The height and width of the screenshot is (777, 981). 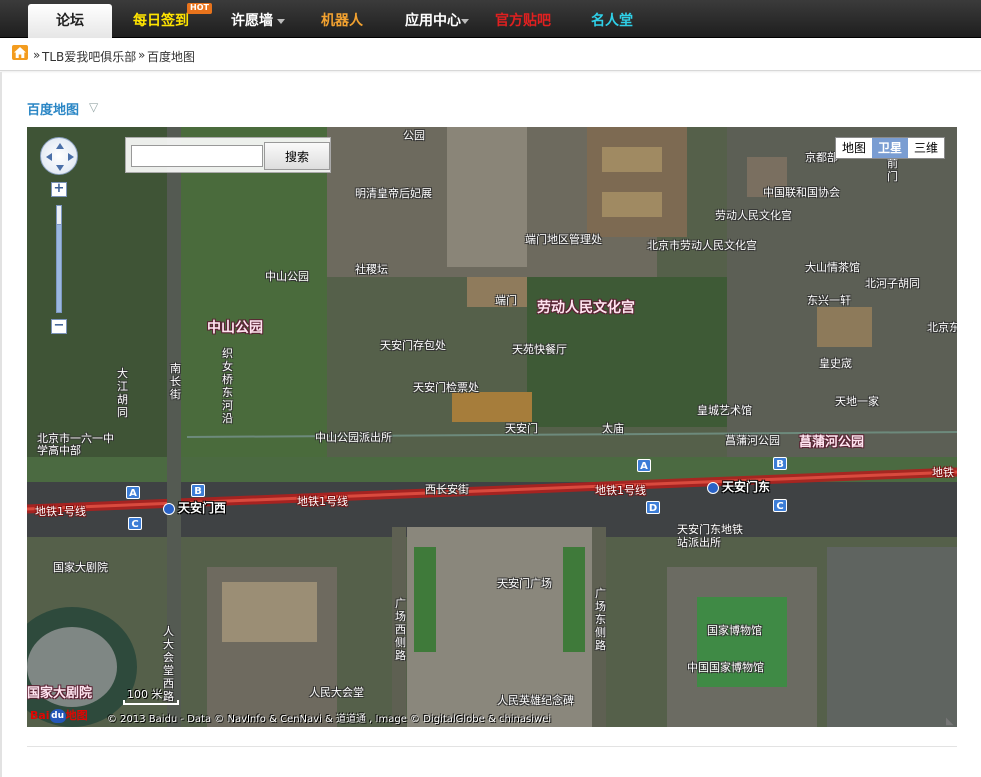 I want to click on map-label: 端门, so click(x=506, y=300).